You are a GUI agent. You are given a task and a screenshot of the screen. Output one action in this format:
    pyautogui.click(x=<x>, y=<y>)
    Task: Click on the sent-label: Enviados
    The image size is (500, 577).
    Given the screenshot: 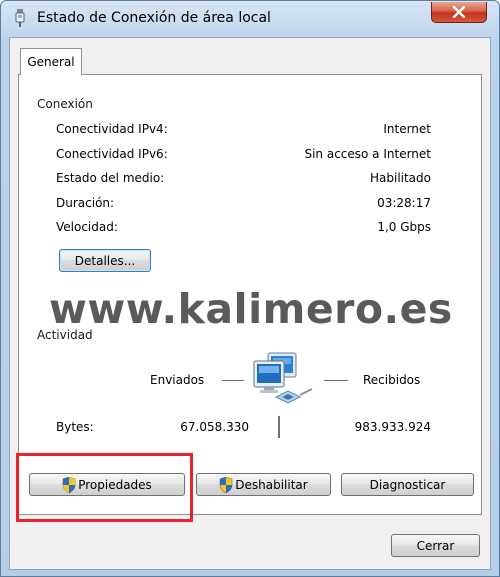 What is the action you would take?
    pyautogui.click(x=177, y=380)
    